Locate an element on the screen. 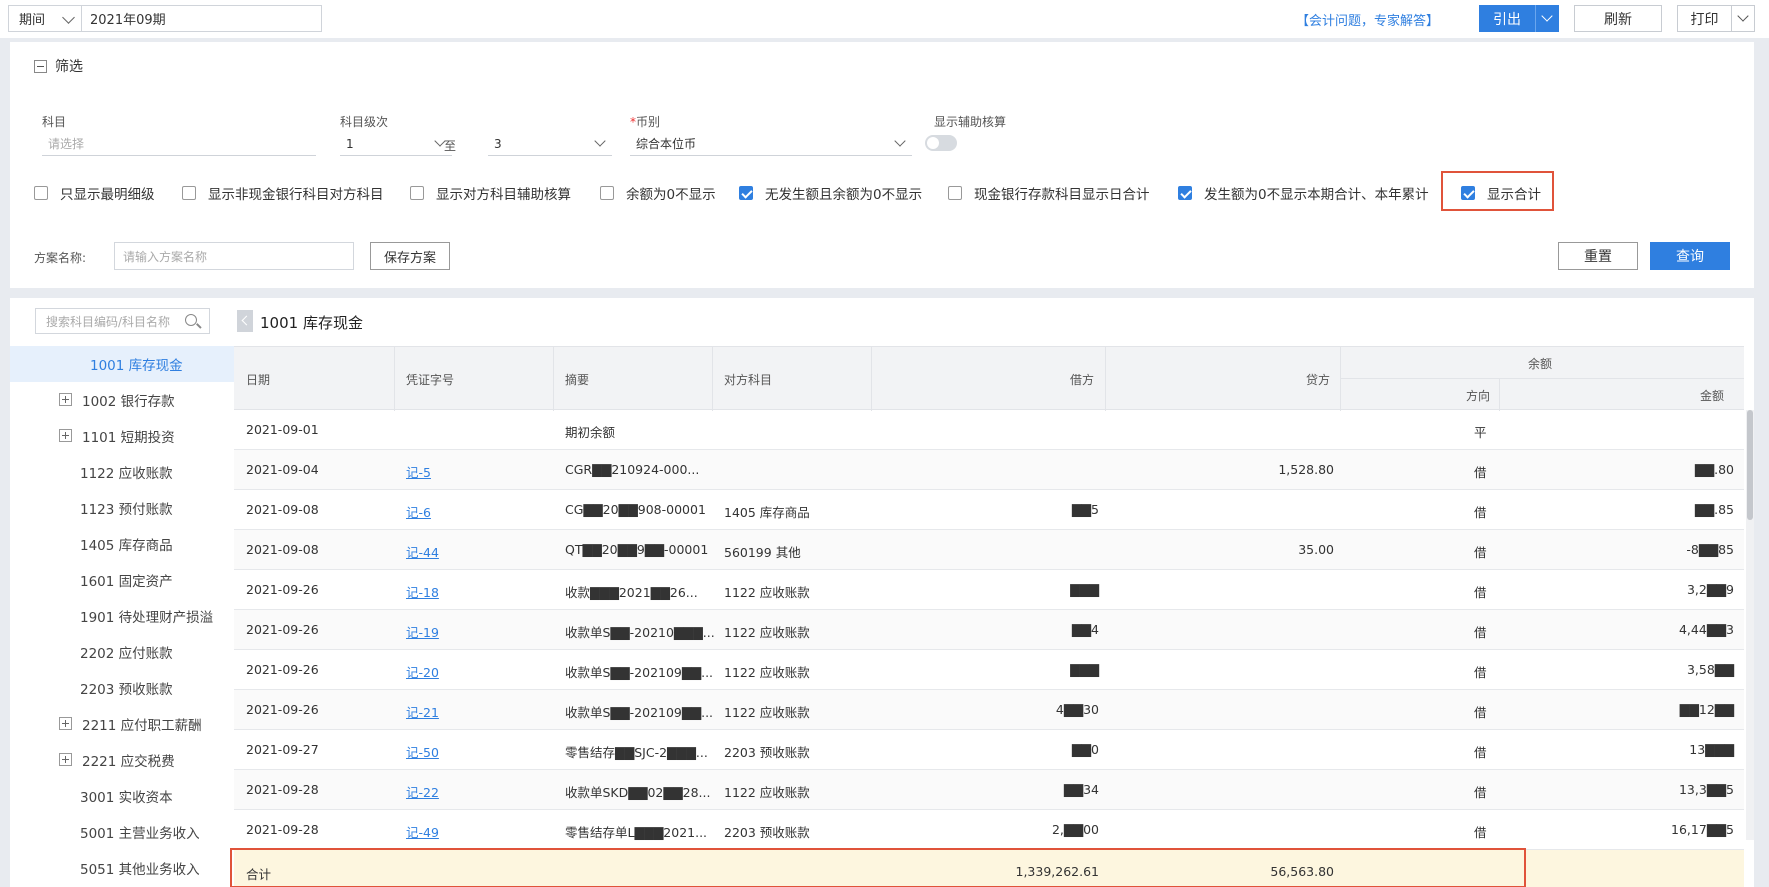  cell-voucher-link: 记-18 is located at coordinates (422, 591).